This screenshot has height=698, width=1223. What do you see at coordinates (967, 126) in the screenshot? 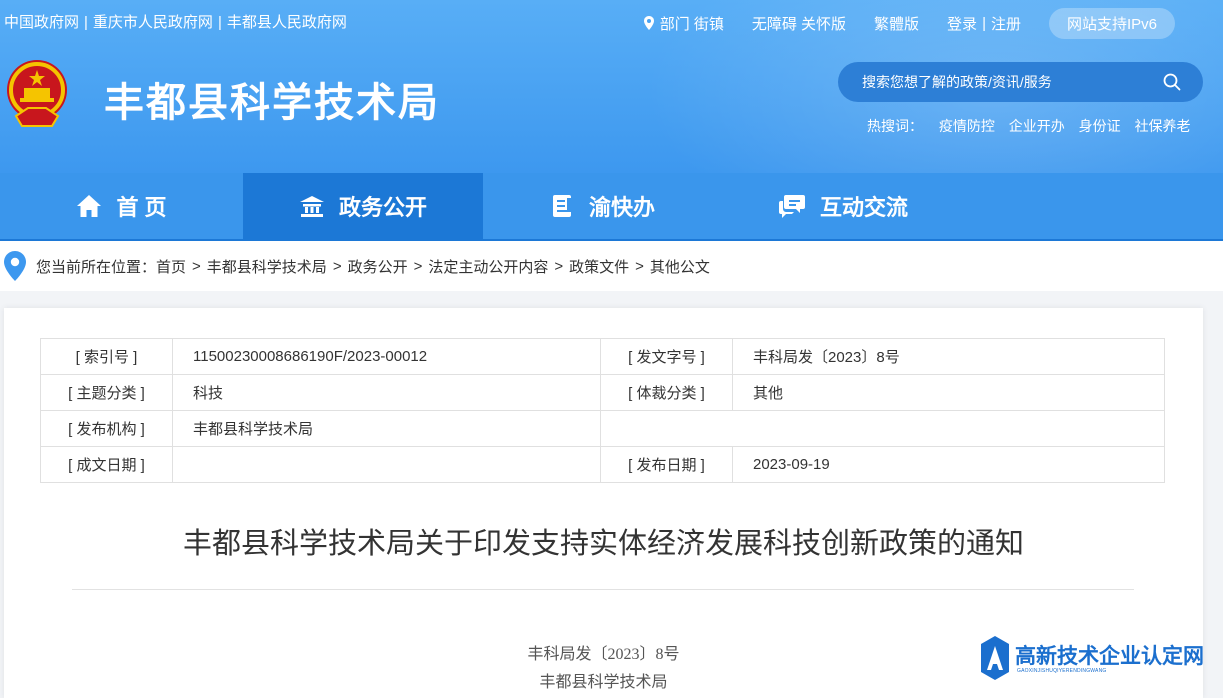
I see `hot-search-item: 疫情防控` at bounding box center [967, 126].